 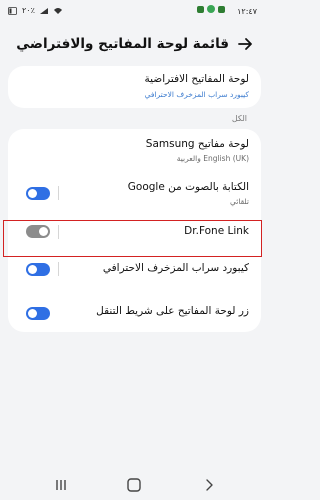 What do you see at coordinates (175, 268) in the screenshot?
I see `keyboard-sarab-title: كيبورد سراب المزخرف الاحترافي` at bounding box center [175, 268].